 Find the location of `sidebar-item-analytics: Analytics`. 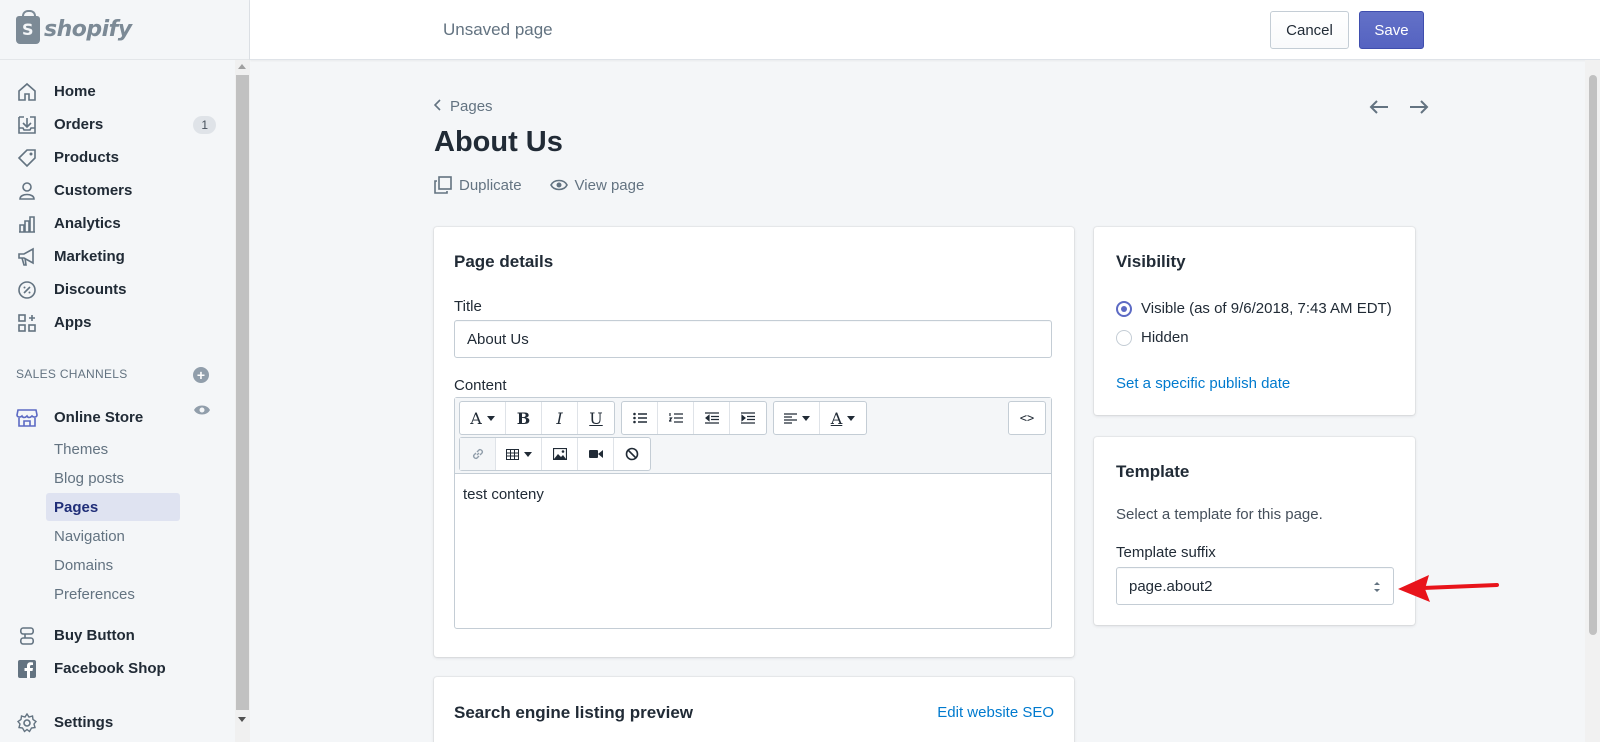

sidebar-item-analytics: Analytics is located at coordinates (117, 223).